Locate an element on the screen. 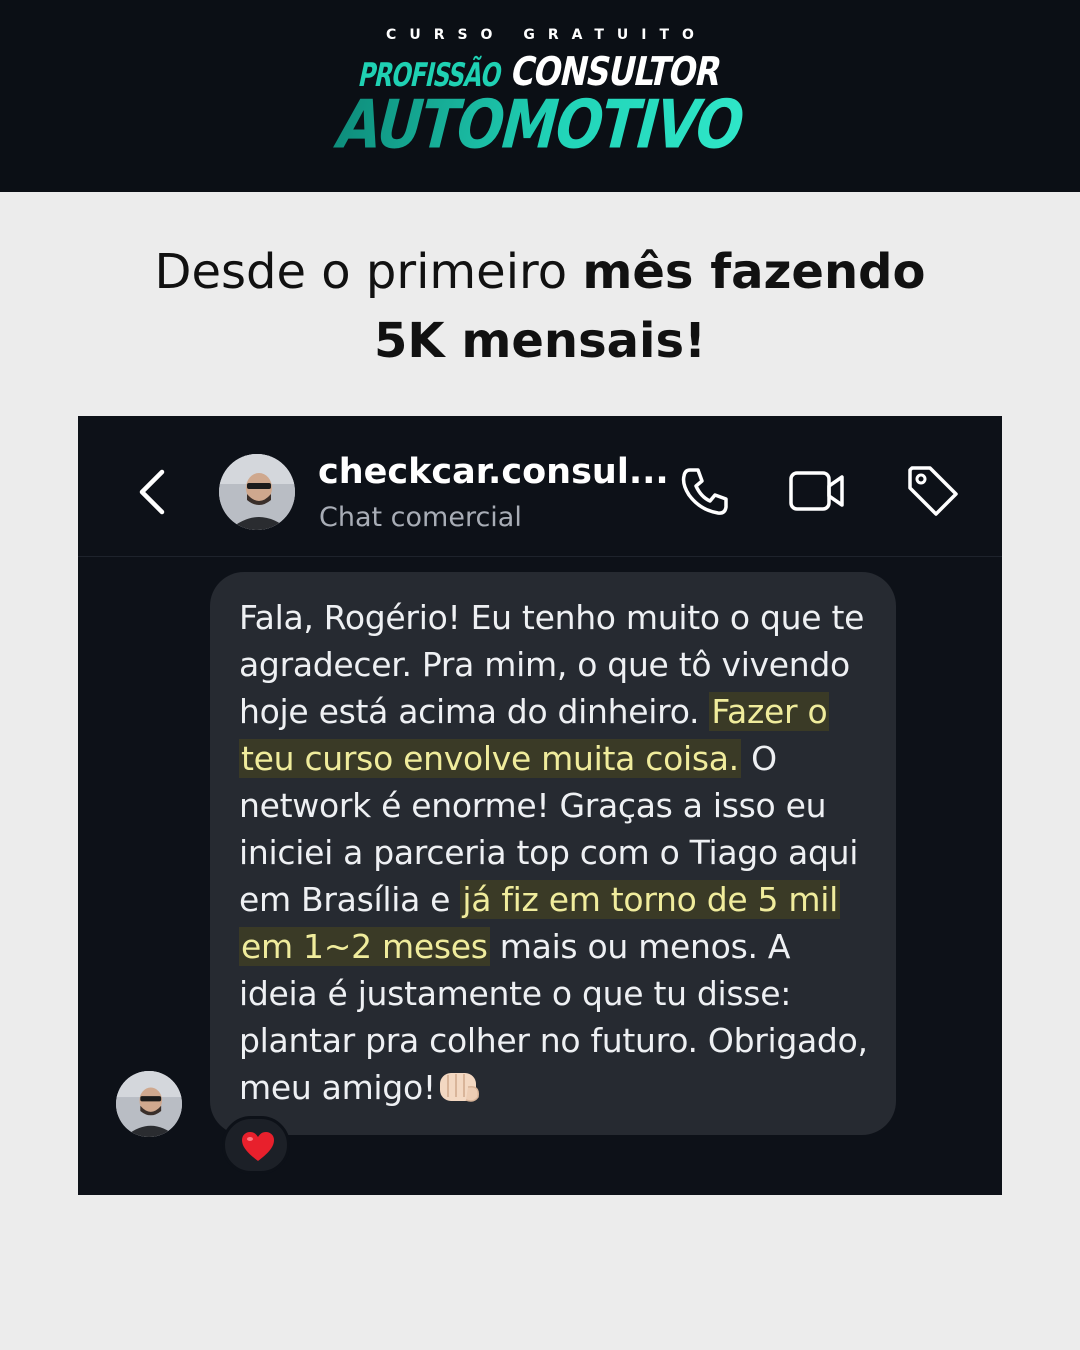 Image resolution: width=1080 pixels, height=1350 pixels. banner-kicker: CURSO GRATUITO is located at coordinates (546, 35).